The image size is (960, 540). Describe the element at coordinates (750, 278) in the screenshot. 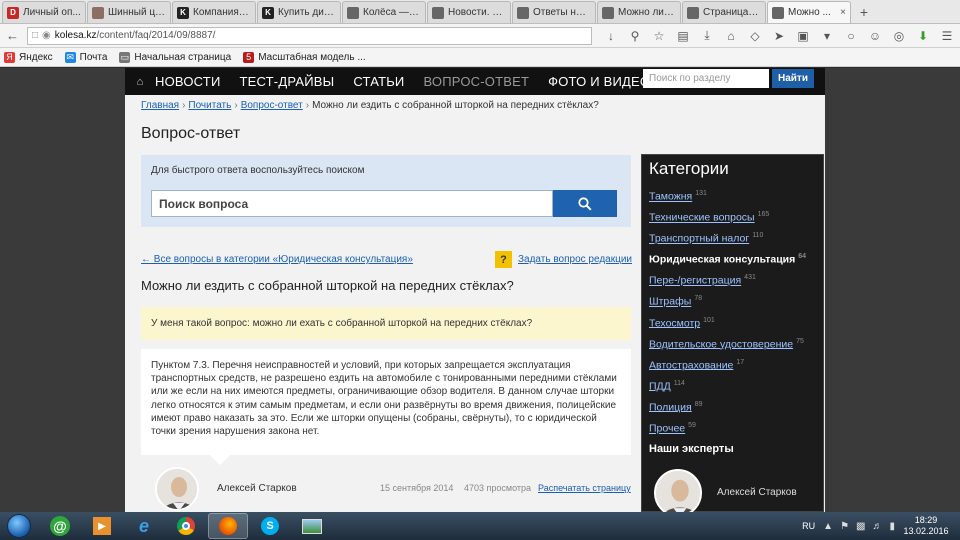

I see `category-count: 431` at that location.